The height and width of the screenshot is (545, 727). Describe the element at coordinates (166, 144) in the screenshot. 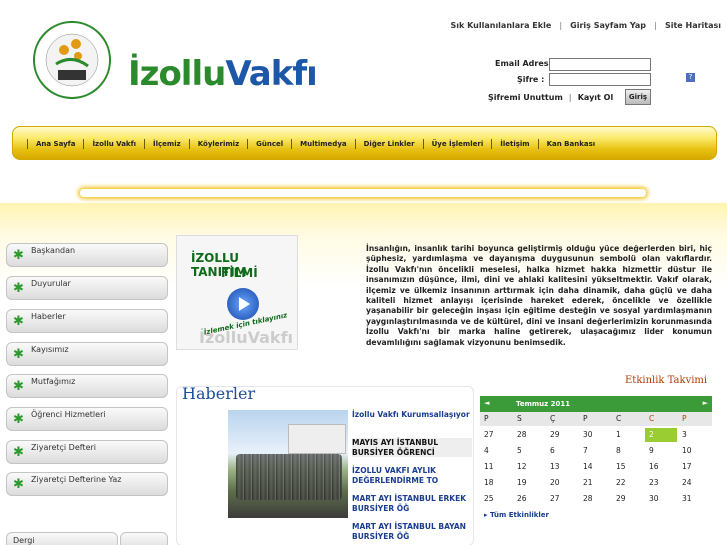

I see `nav-ilcemiz: İlçemiz` at that location.